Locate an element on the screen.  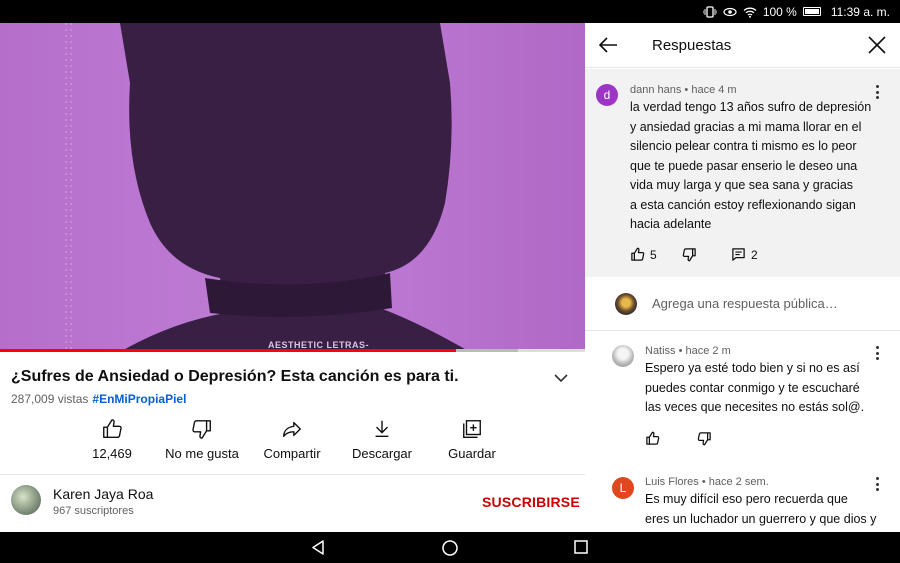
share-button: Compartir is located at coordinates (292, 439).